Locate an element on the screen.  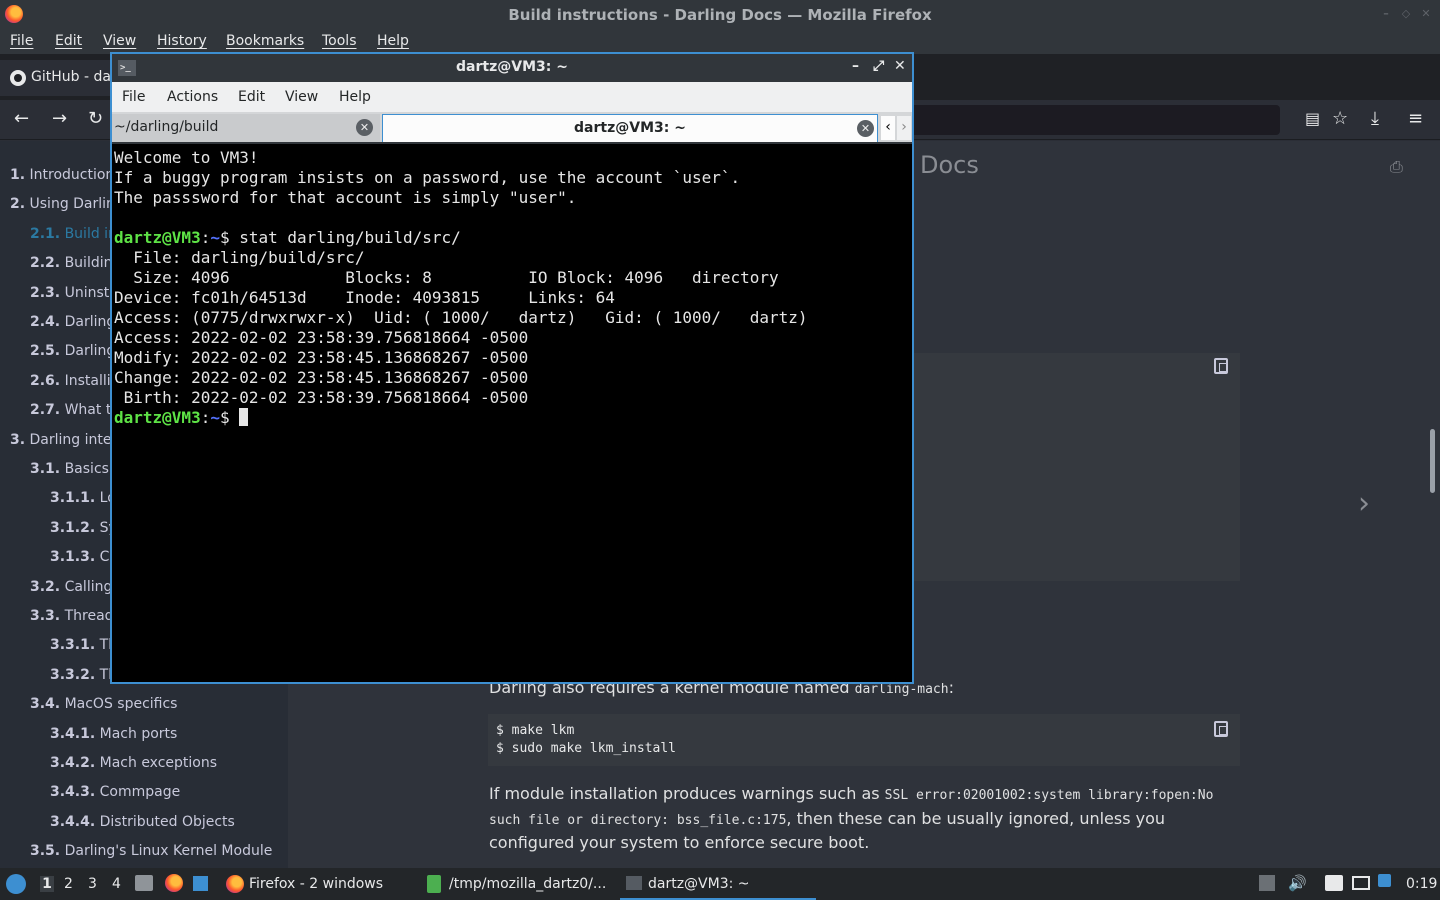
sidebar-item: 3.1.3. Co is located at coordinates (84, 557).